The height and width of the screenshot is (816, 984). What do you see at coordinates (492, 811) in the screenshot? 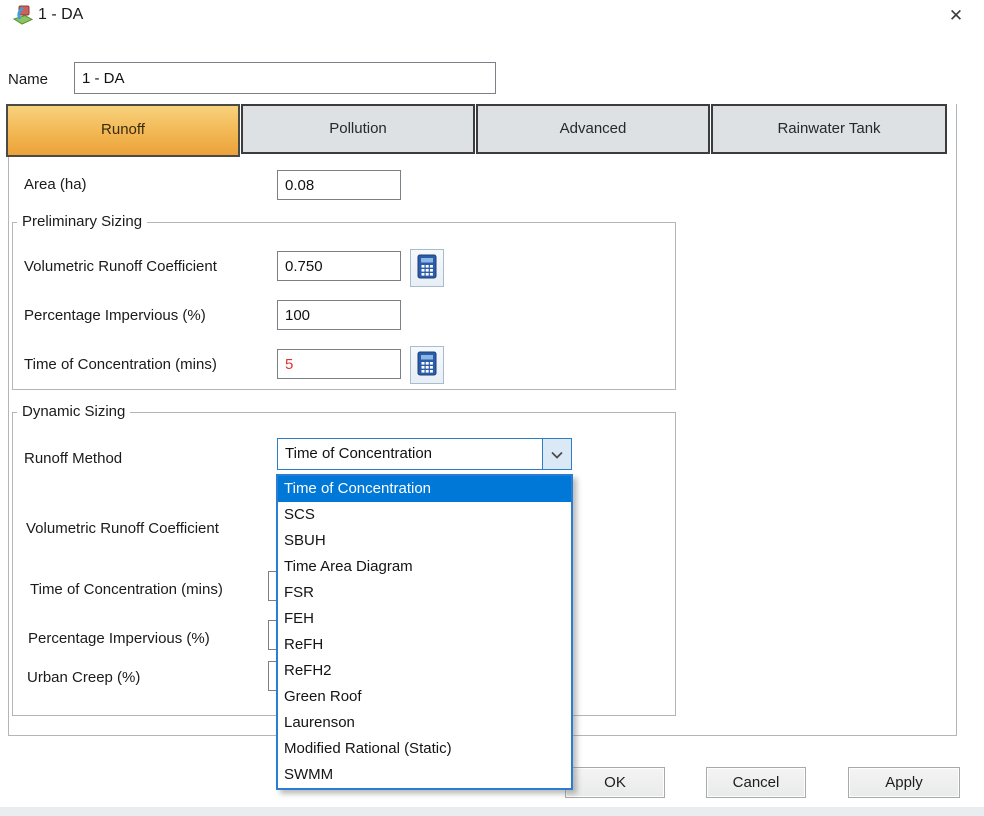
I see `window-bottom-edge` at bounding box center [492, 811].